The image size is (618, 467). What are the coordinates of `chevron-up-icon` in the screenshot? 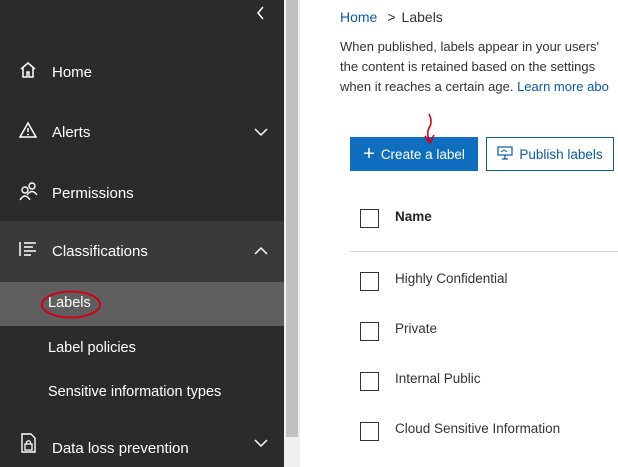 It's located at (261, 251).